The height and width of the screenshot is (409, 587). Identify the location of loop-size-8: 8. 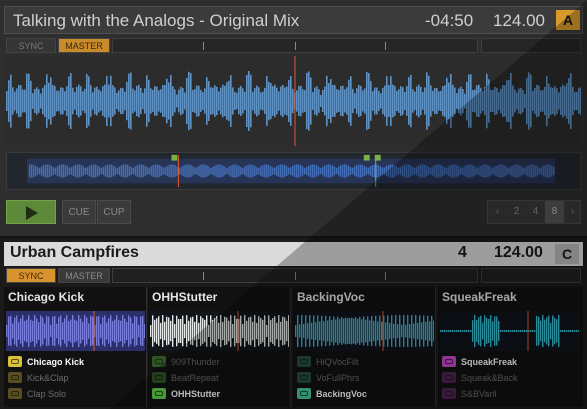
(554, 212).